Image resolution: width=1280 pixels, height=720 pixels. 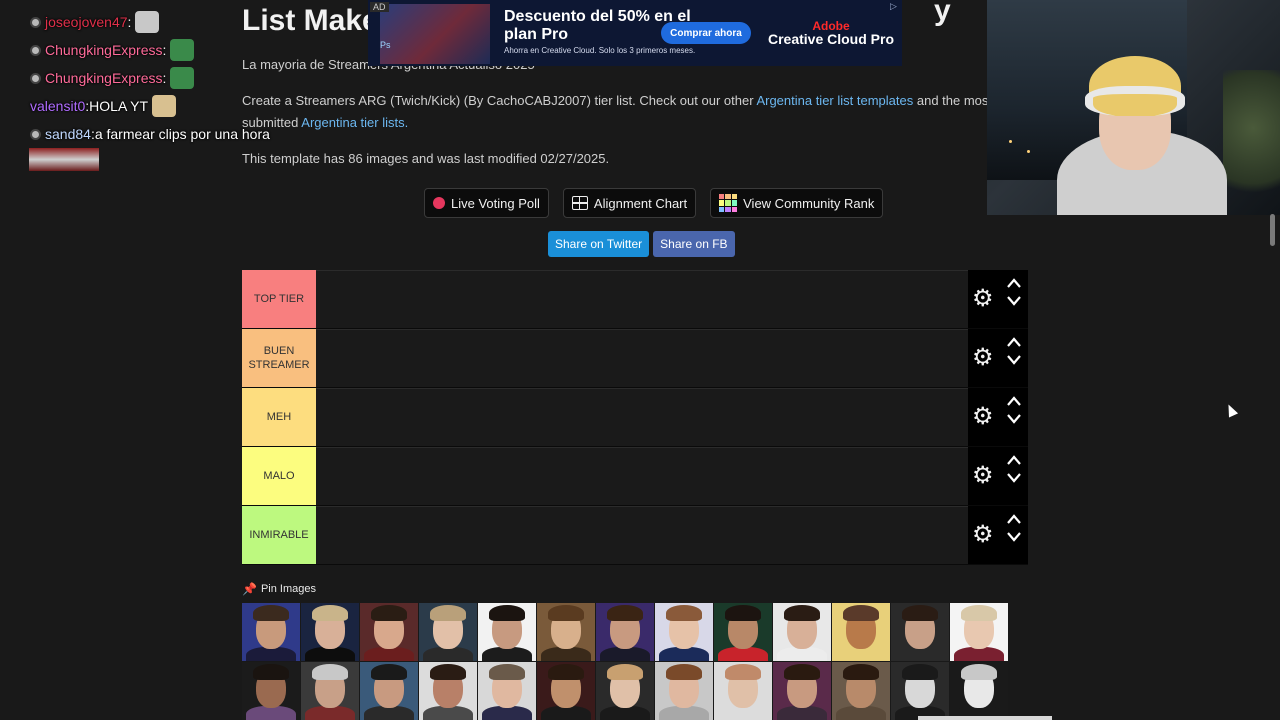 What do you see at coordinates (379, 7) in the screenshot?
I see `ad-tag: AD` at bounding box center [379, 7].